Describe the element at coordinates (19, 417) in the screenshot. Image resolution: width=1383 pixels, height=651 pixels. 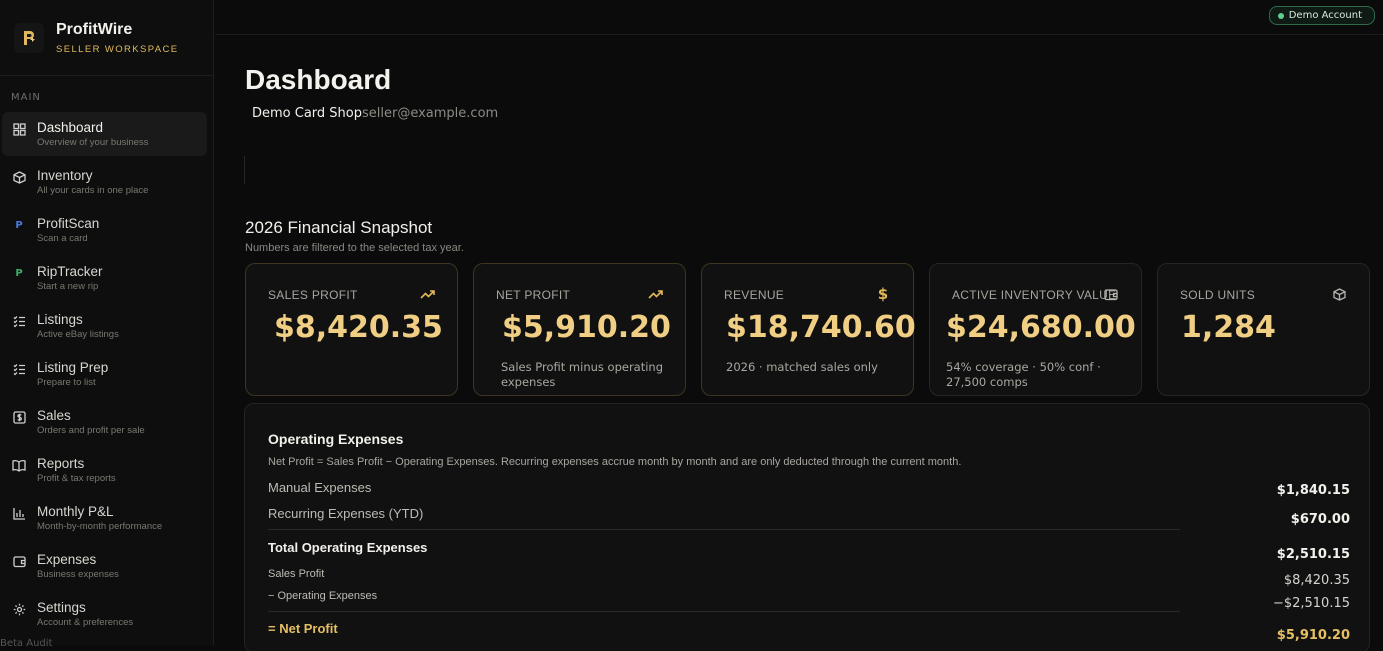
I see `dollar-square-icon` at that location.